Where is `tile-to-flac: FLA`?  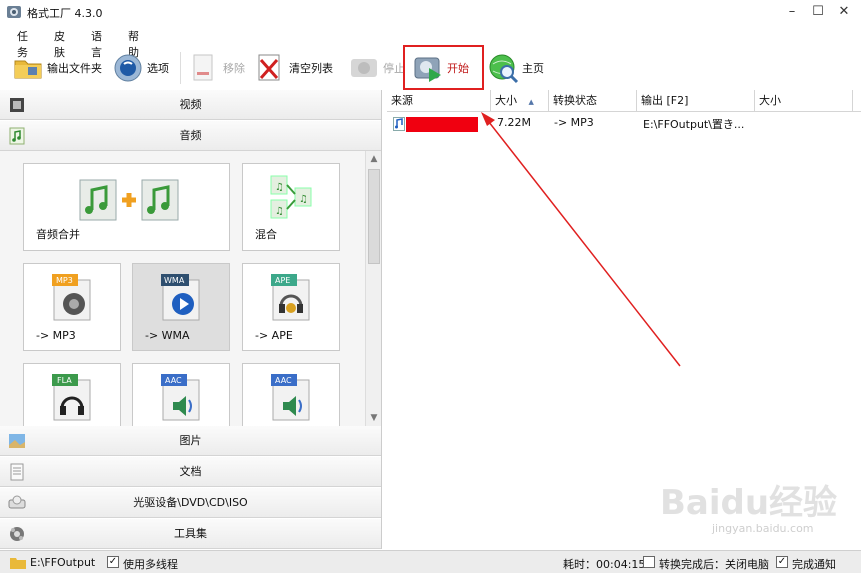
tile-to-flac: FLA is located at coordinates (72, 394).